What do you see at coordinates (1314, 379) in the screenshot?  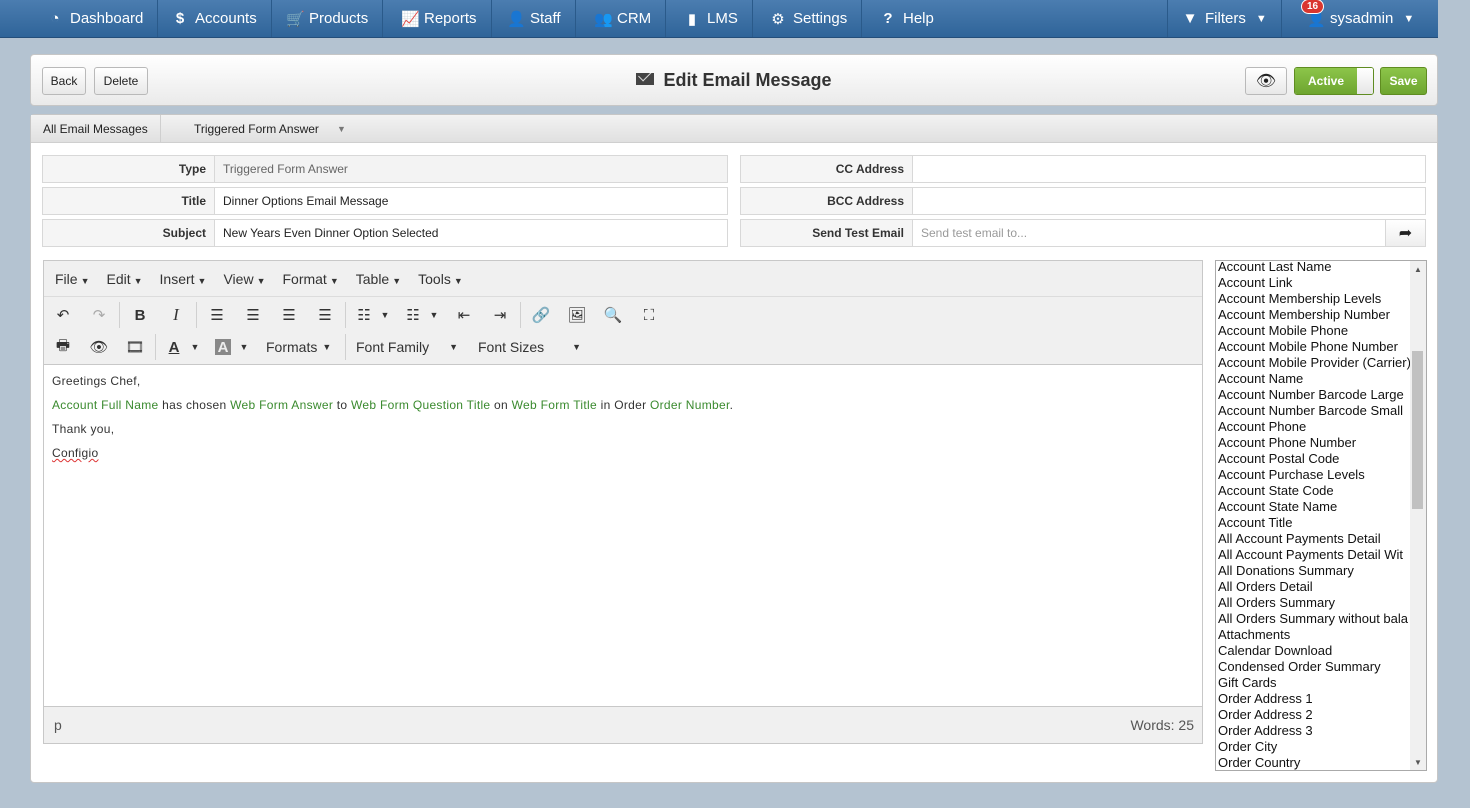 I see `merge-field-option: Account Name` at bounding box center [1314, 379].